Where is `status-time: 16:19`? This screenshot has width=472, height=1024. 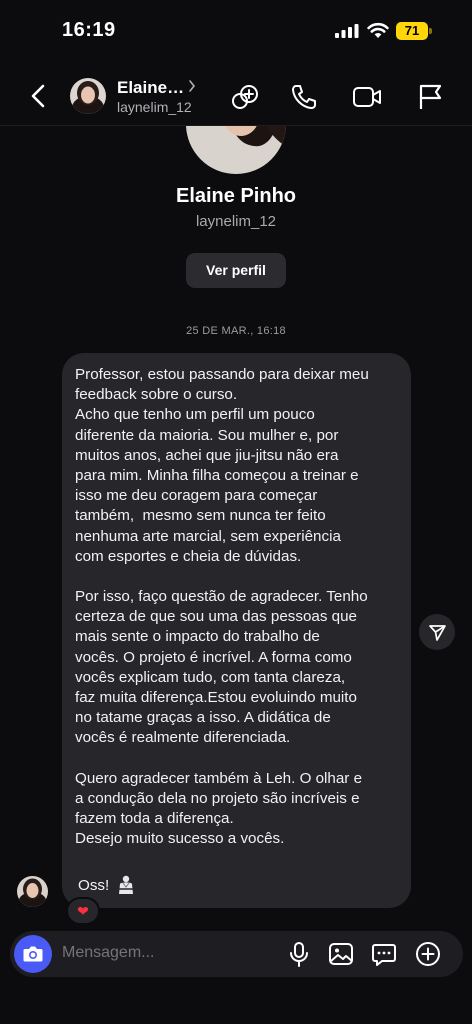 status-time: 16:19 is located at coordinates (89, 30).